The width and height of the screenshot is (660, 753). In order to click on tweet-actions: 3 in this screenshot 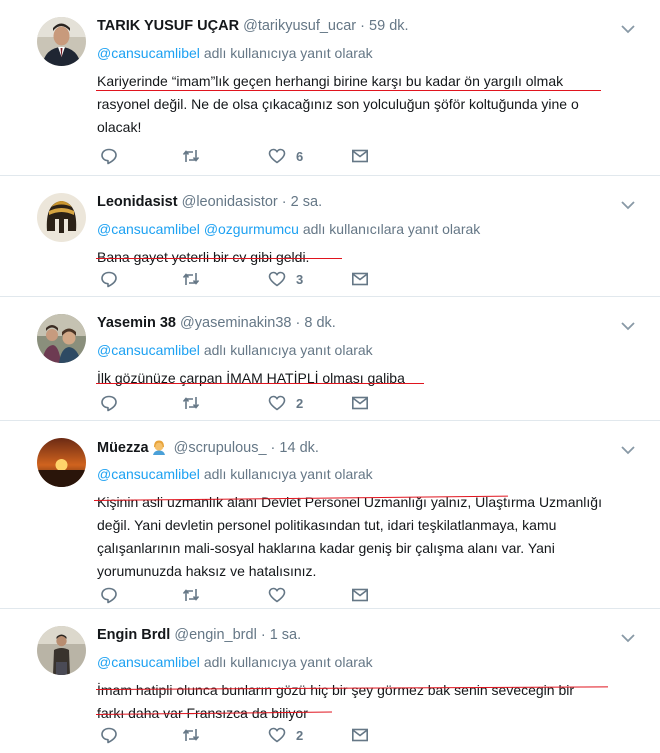, I will do `click(250, 279)`.